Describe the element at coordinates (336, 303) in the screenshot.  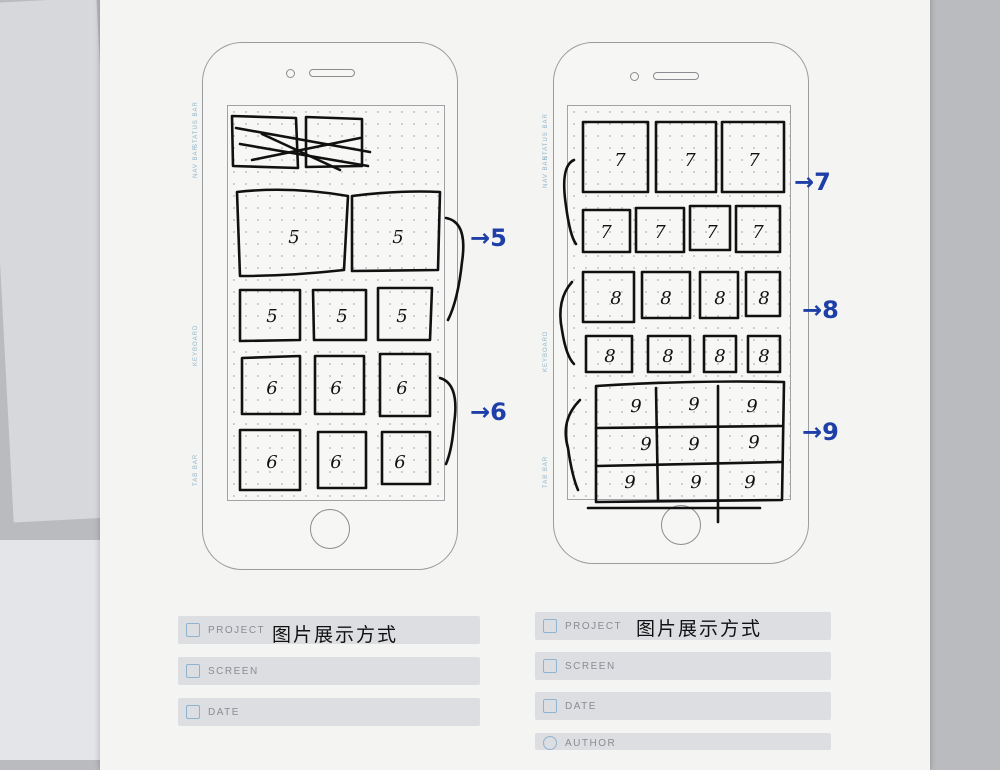
I see `phone-screen-left` at that location.